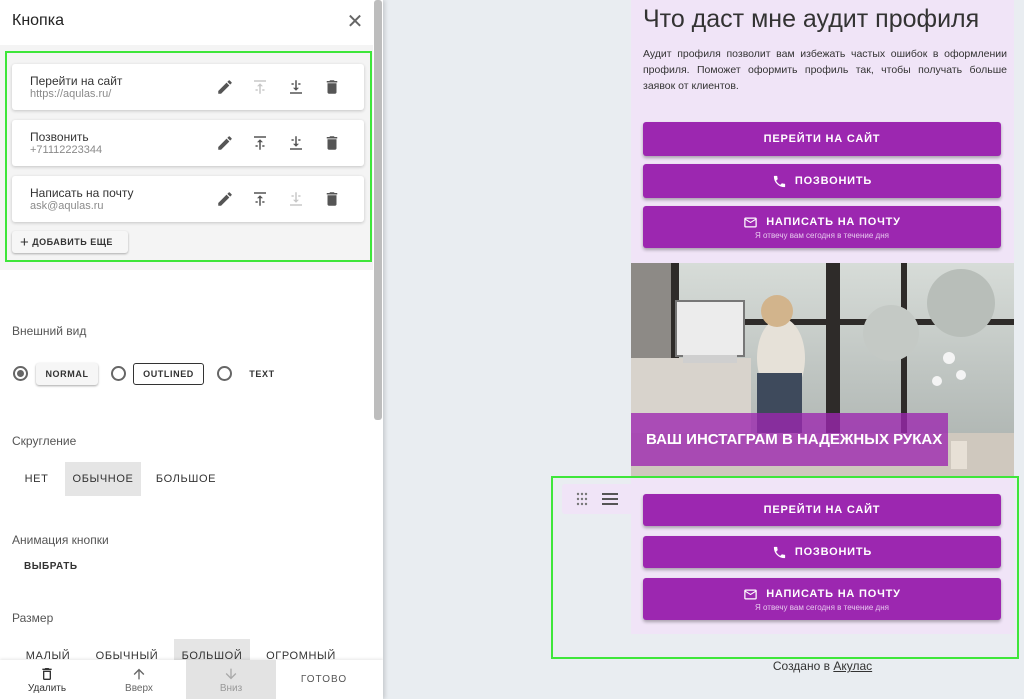 Image resolution: width=1024 pixels, height=699 pixels. What do you see at coordinates (224, 373) in the screenshot?
I see `radio-text` at bounding box center [224, 373].